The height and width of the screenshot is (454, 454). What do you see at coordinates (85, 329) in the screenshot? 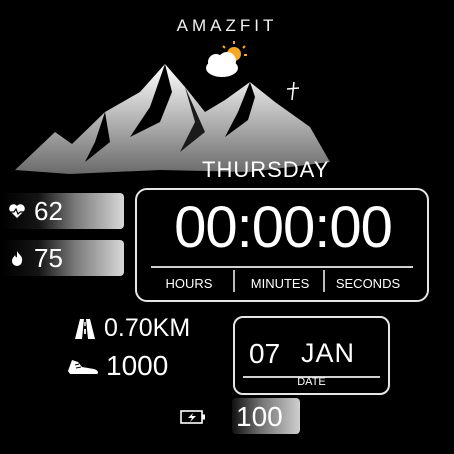
I see `road-icon` at bounding box center [85, 329].